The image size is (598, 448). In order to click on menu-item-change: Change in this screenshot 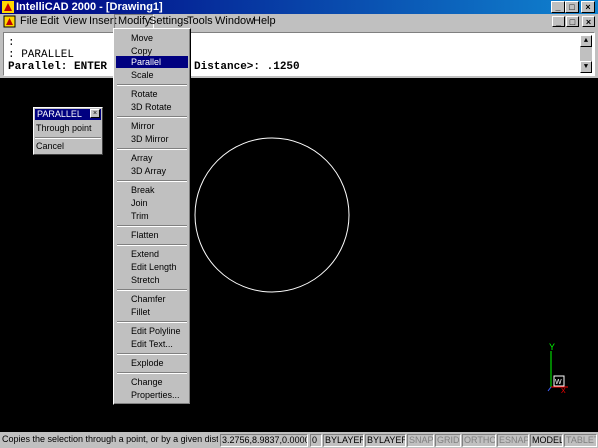, I will do `click(152, 382)`.